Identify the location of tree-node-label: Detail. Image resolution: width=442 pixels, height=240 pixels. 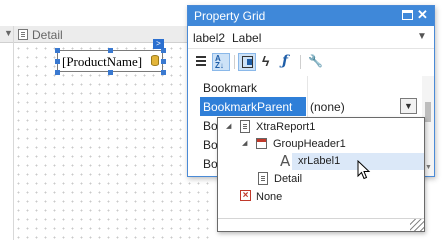
(288, 179).